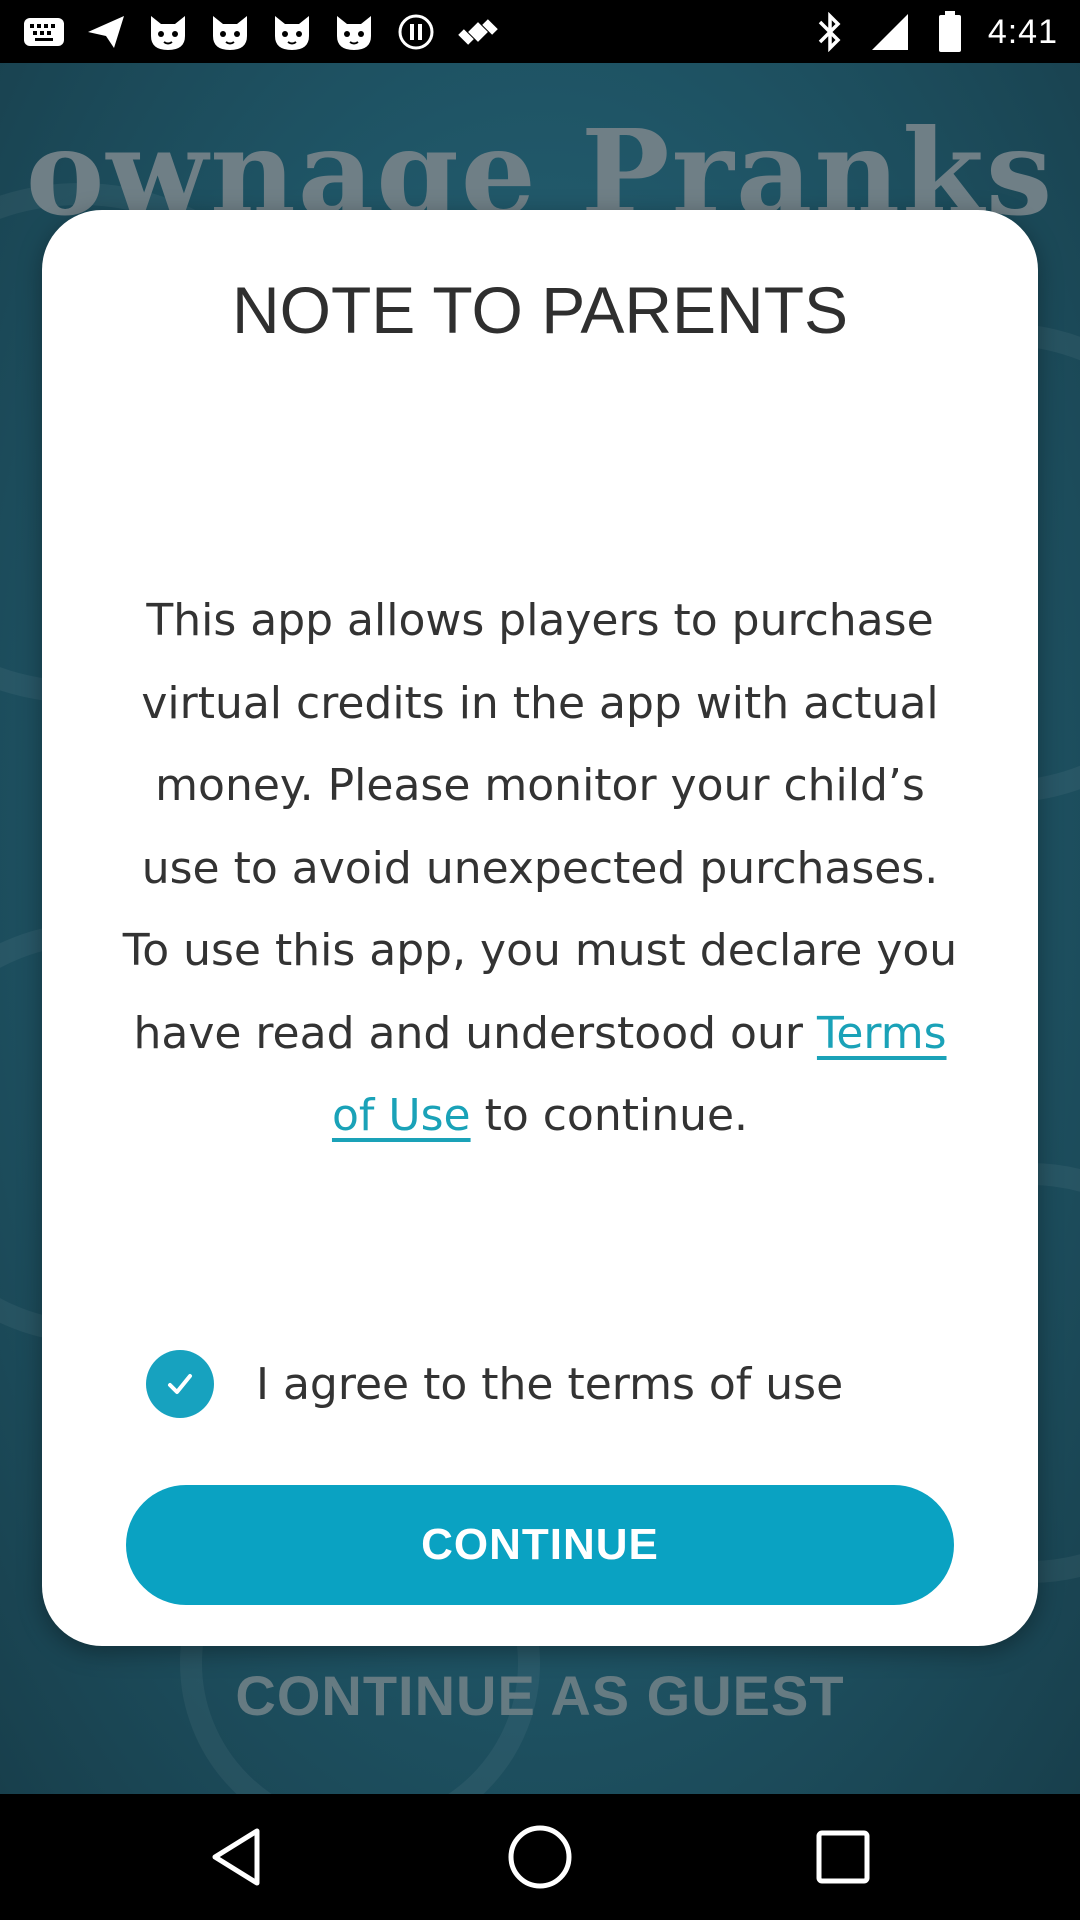  I want to click on fake-gps-icon, so click(478, 32).